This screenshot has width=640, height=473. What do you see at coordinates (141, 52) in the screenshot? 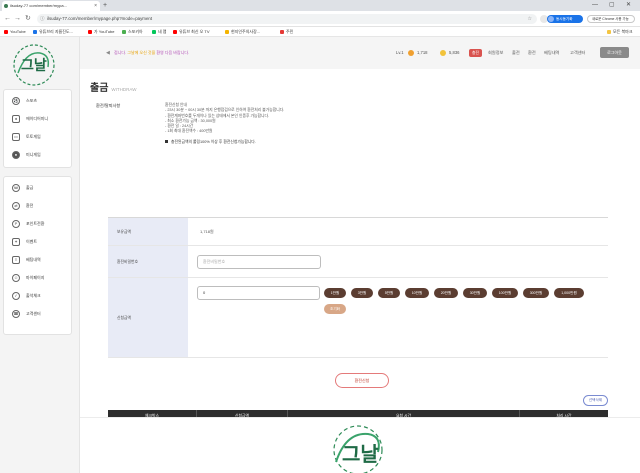
I see `notice-highlight: 그날에 오신 것을` at bounding box center [141, 52].